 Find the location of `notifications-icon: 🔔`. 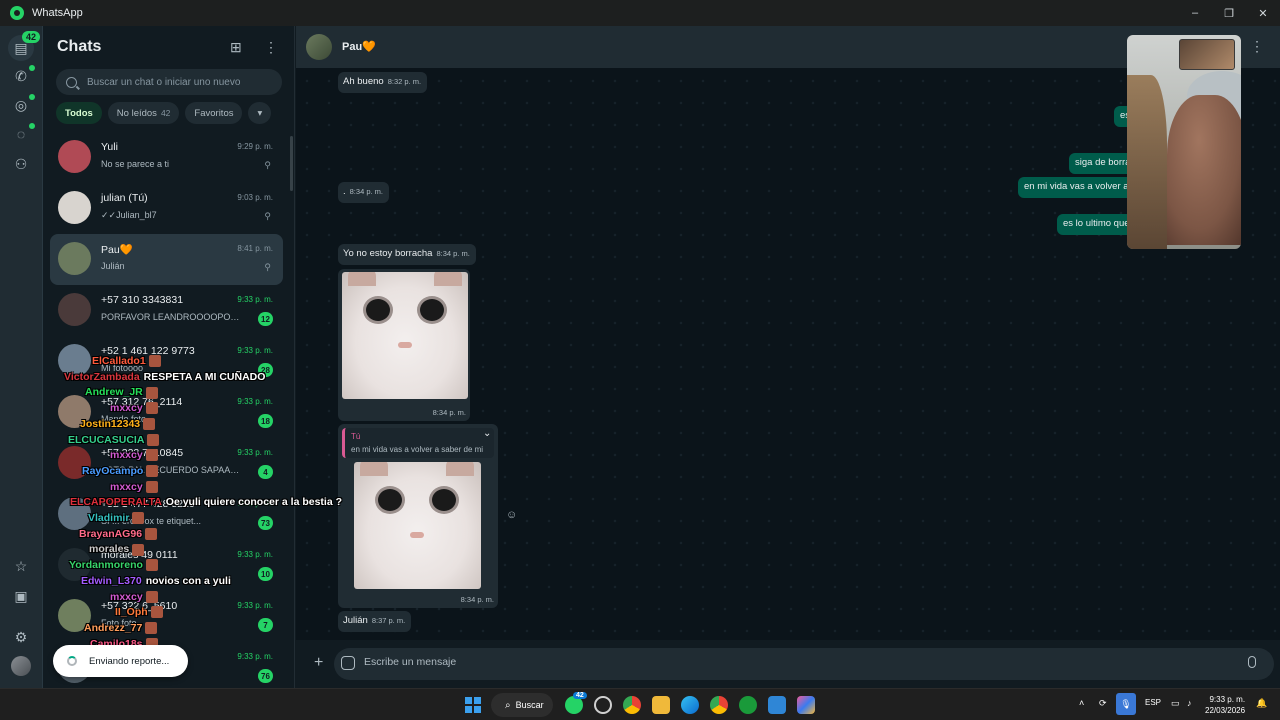

notifications-icon: 🔔 is located at coordinates (1261, 703).